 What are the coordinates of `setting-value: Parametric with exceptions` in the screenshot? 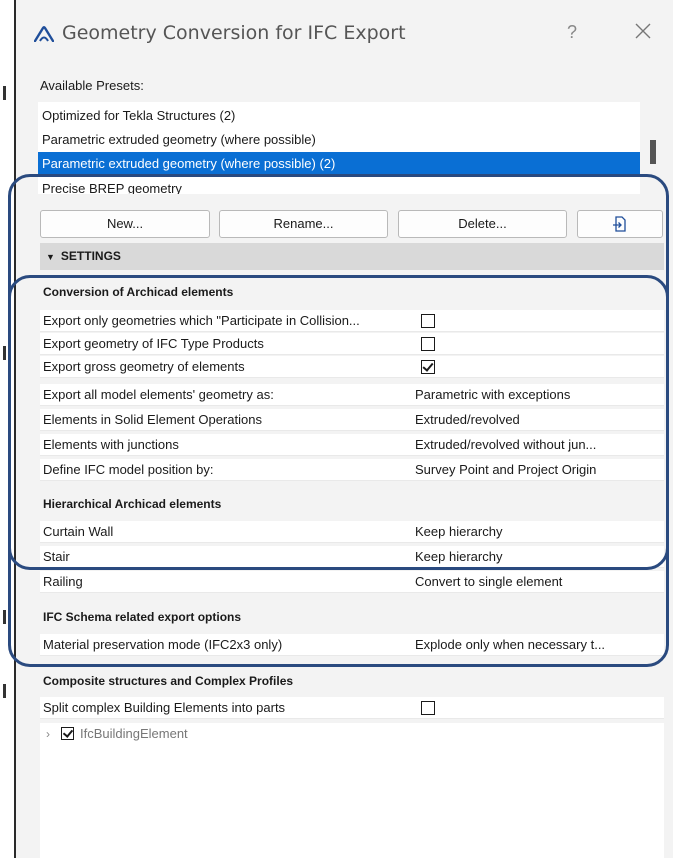 It's located at (492, 395).